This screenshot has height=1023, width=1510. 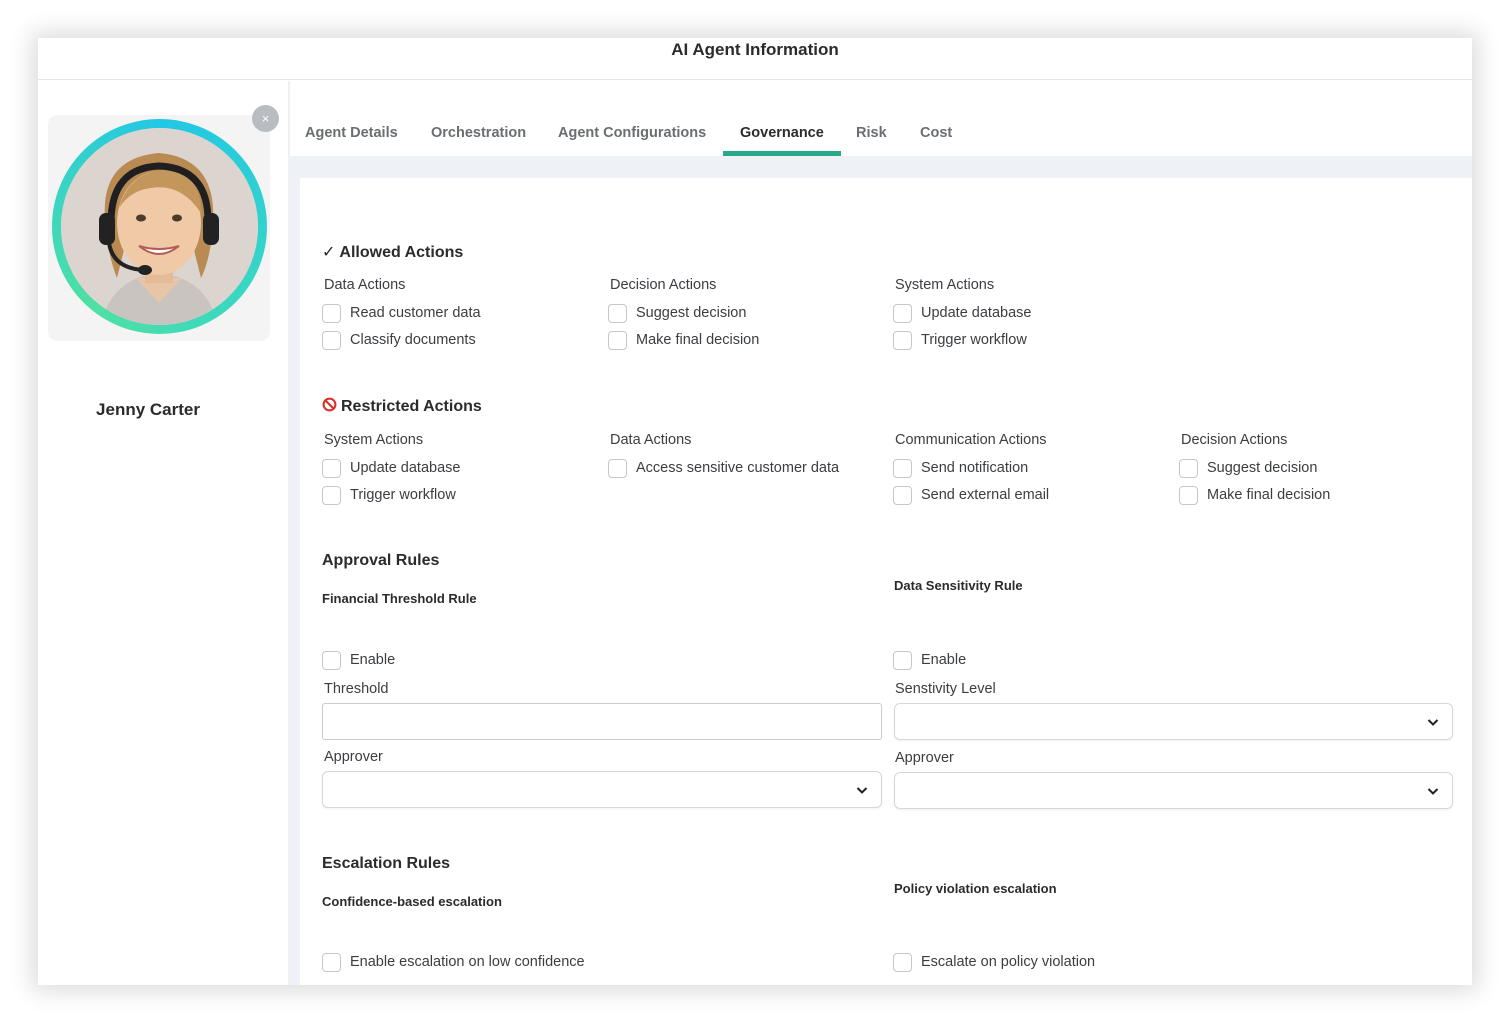 I want to click on avatar-card, so click(x=159, y=228).